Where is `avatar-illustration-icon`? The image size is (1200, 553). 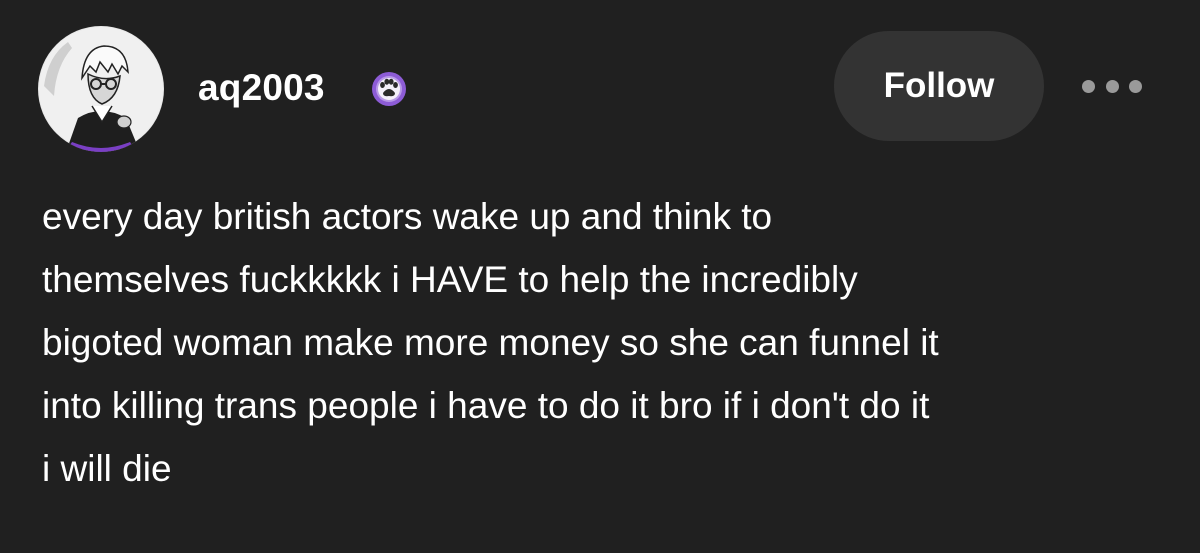 avatar-illustration-icon is located at coordinates (101, 89).